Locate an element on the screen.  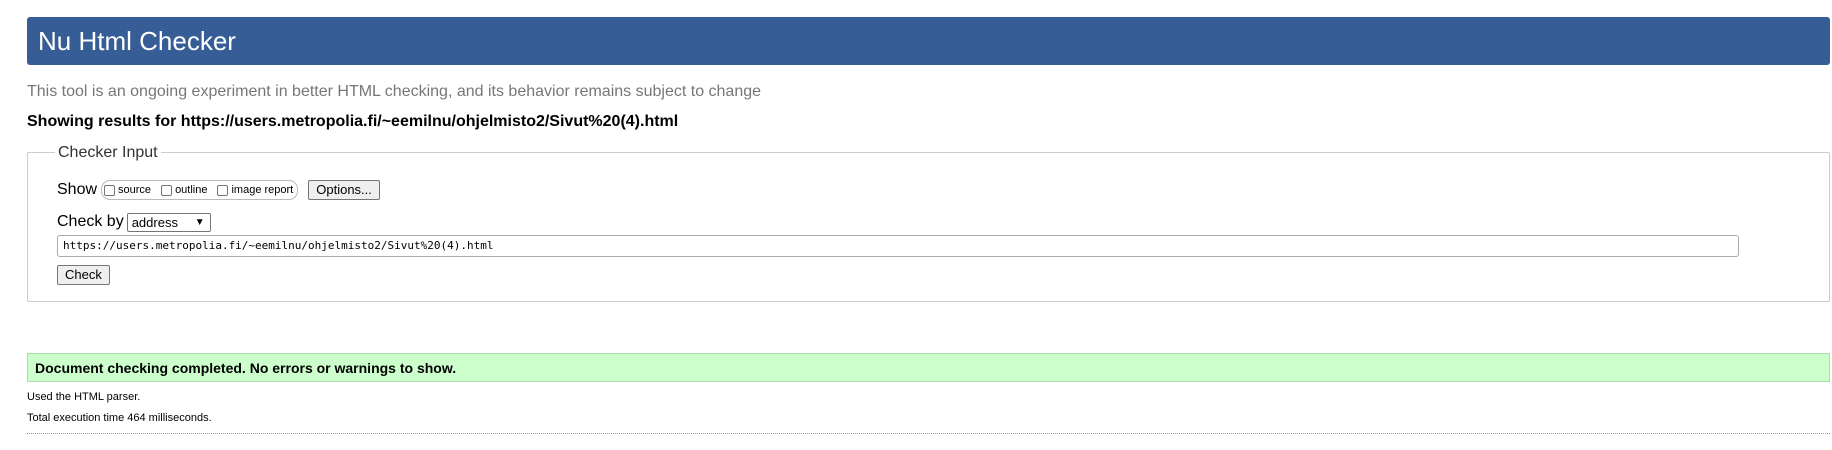
show-option-outline: outline is located at coordinates (184, 190).